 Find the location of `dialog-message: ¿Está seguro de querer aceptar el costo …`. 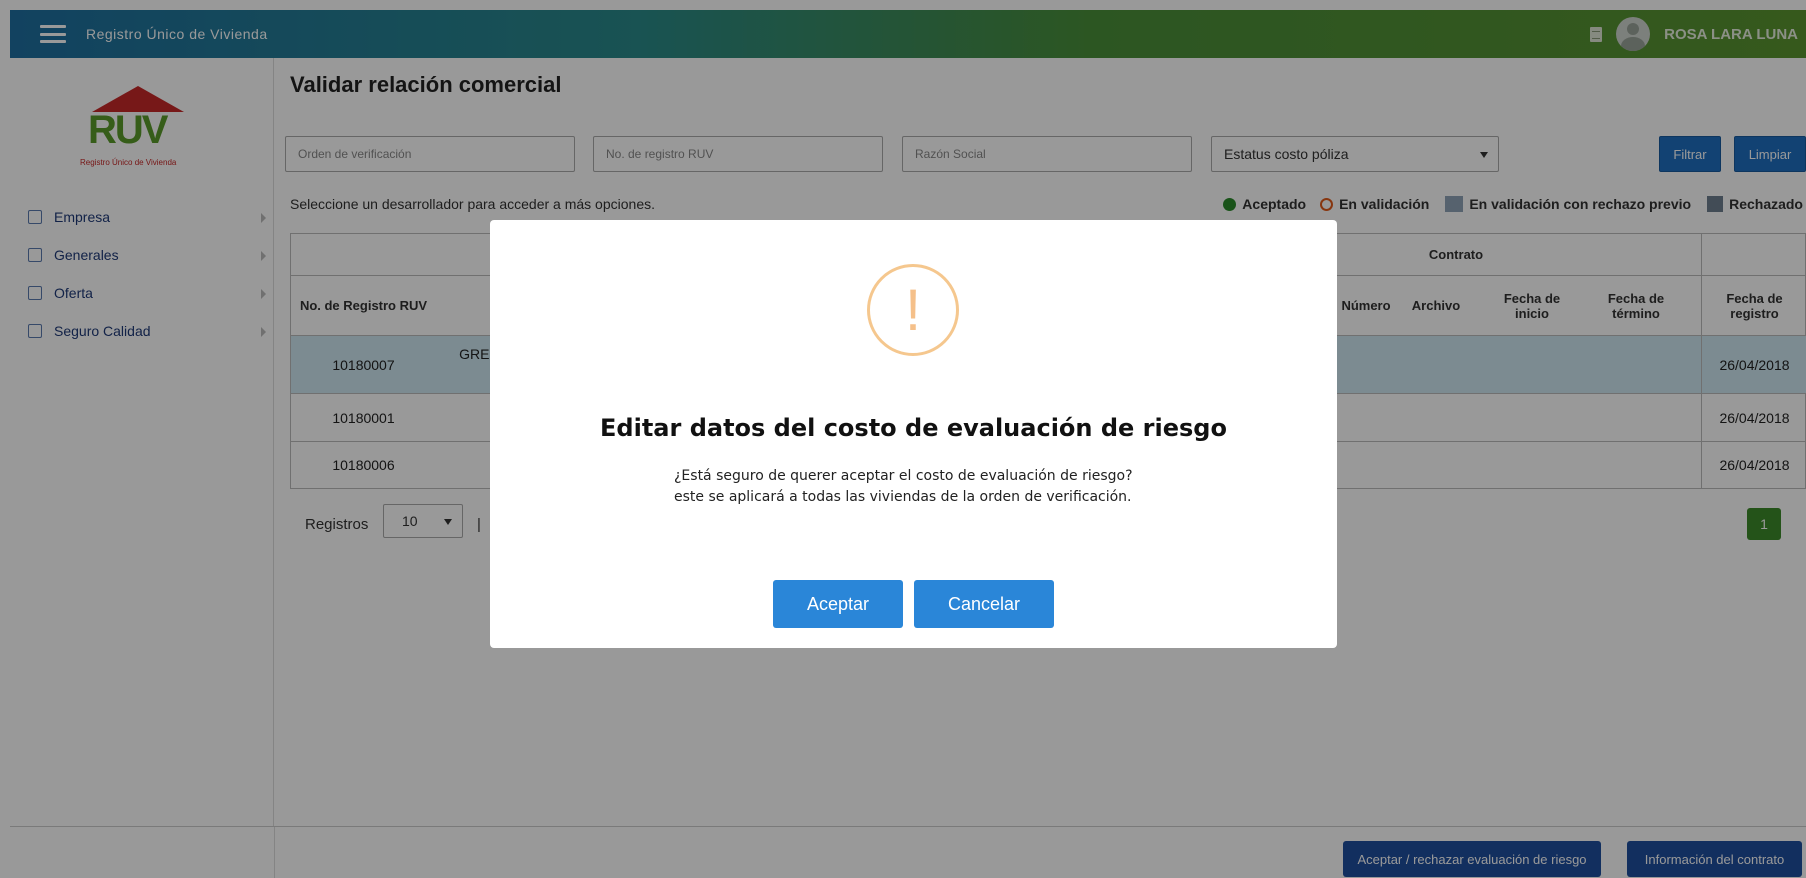

dialog-message: ¿Está seguro de querer aceptar el costo … is located at coordinates (903, 487).